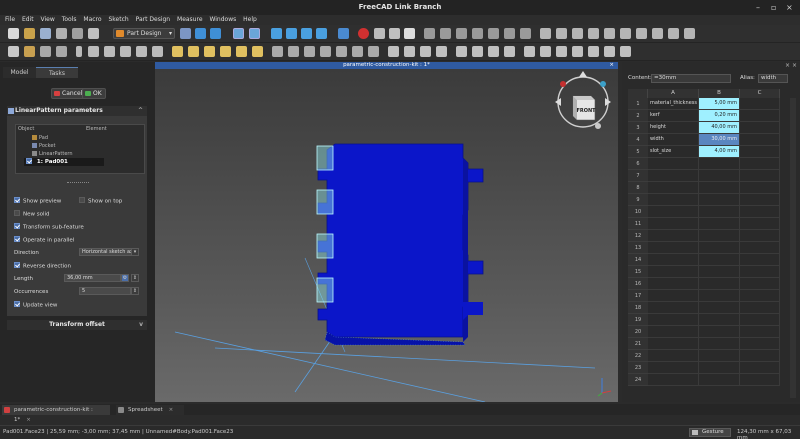  I want to click on vertical-scrollbar, so click(793, 248).